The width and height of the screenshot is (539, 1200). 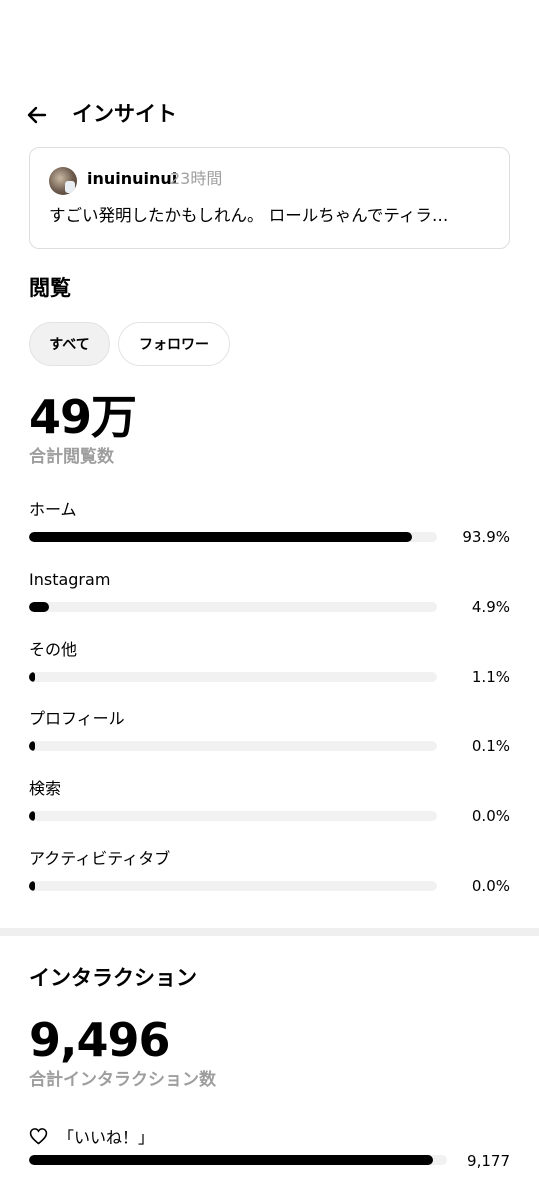 What do you see at coordinates (63, 181) in the screenshot?
I see `avatar` at bounding box center [63, 181].